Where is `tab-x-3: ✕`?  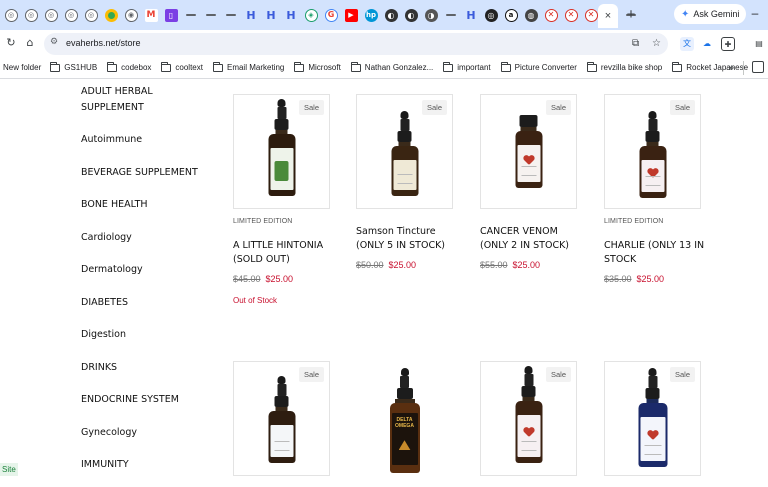
tab-x-3: ✕ is located at coordinates (591, 15).